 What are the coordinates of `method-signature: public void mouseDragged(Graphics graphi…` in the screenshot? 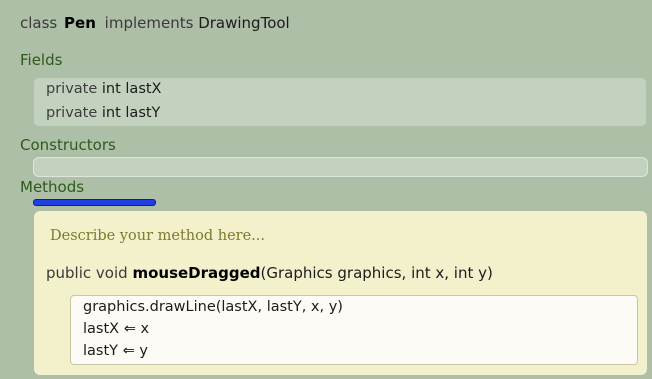 It's located at (269, 273).